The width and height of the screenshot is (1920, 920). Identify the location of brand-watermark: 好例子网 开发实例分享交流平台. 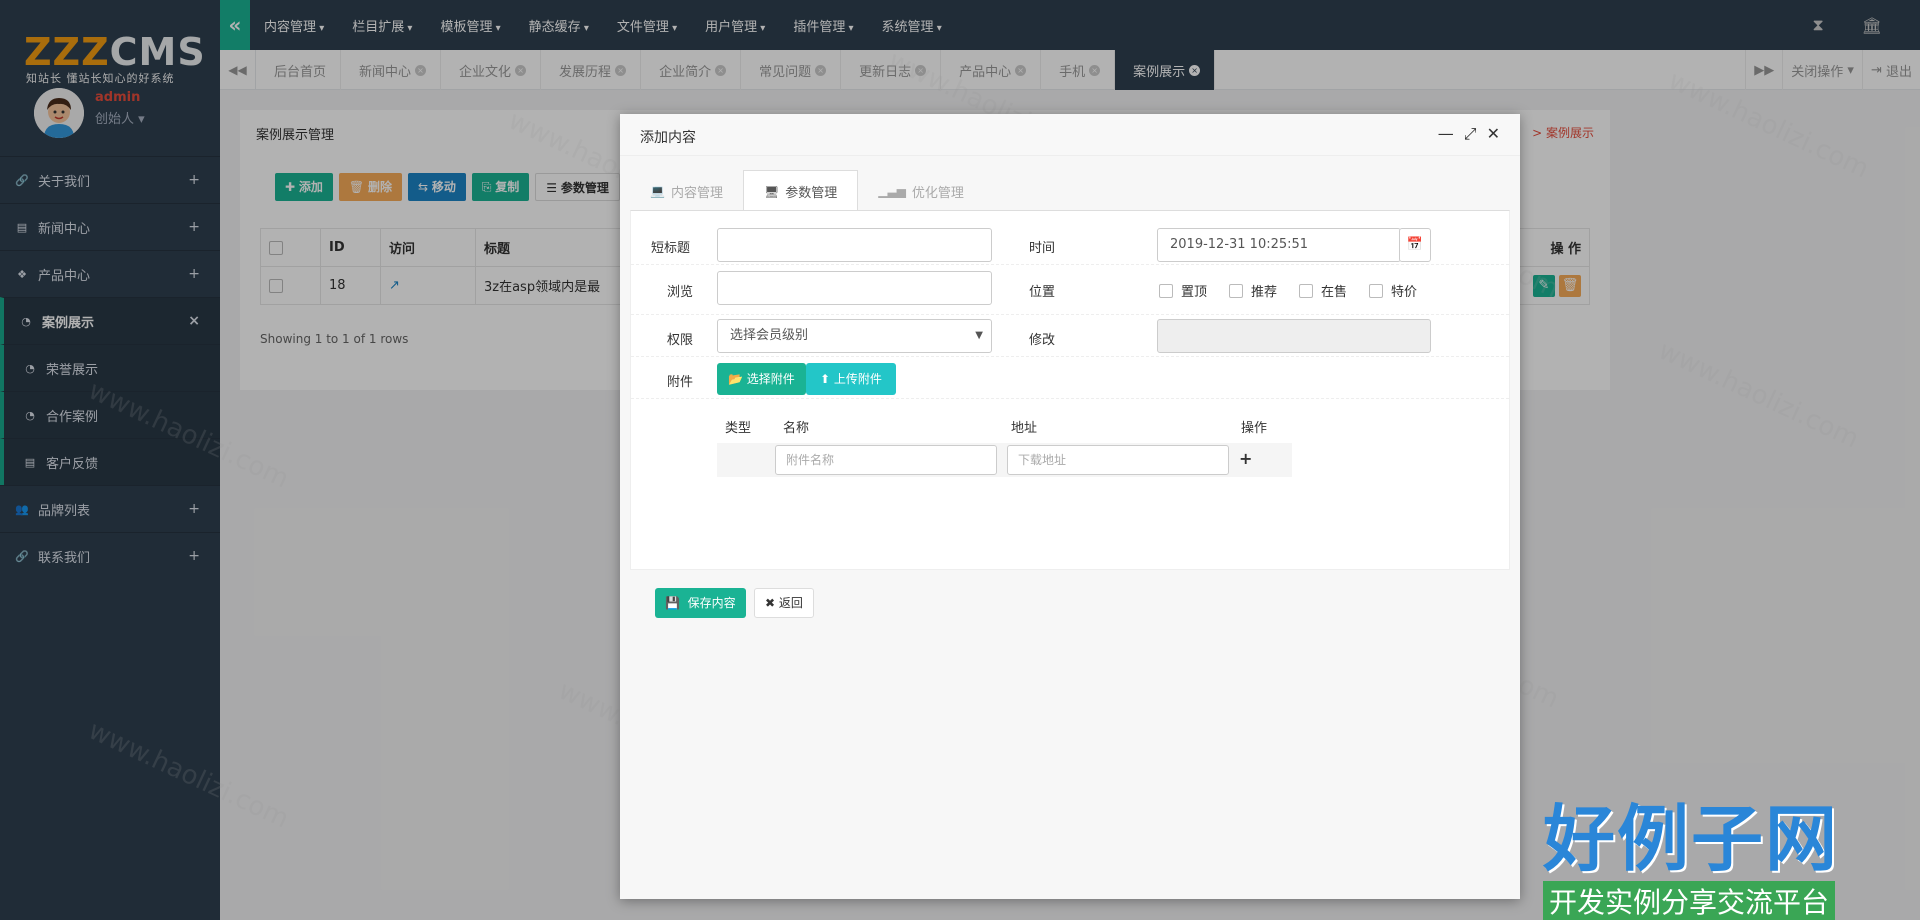
(1691, 858).